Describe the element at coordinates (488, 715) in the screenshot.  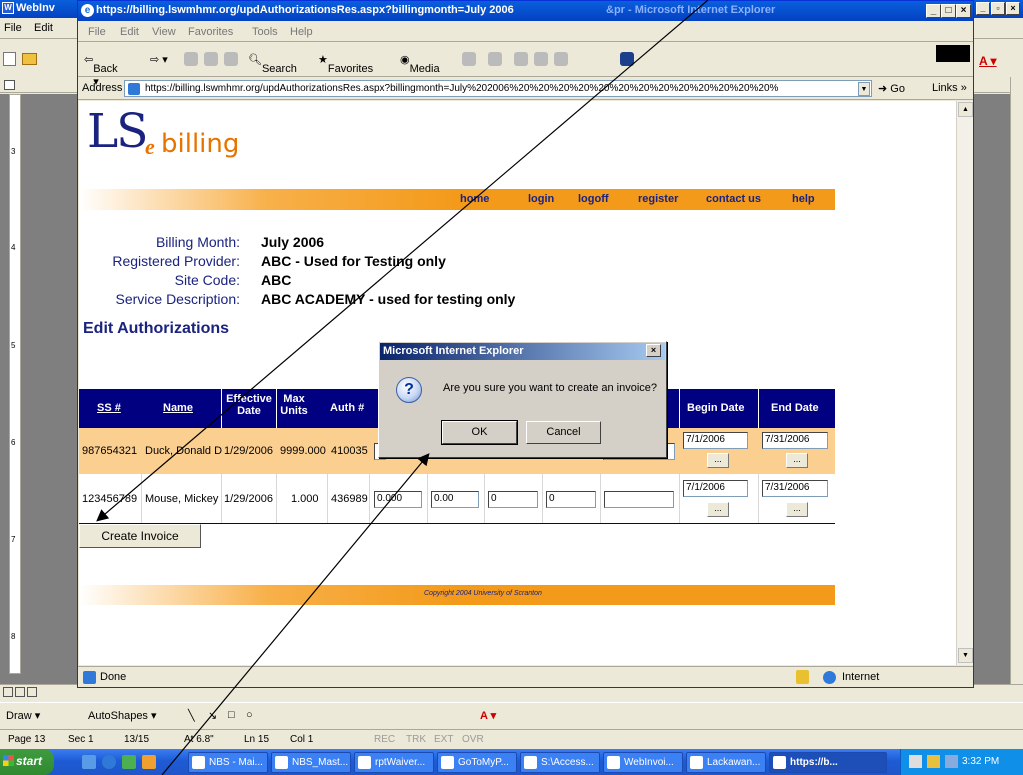
I see `font-color-tool-icon: A ▾` at that location.